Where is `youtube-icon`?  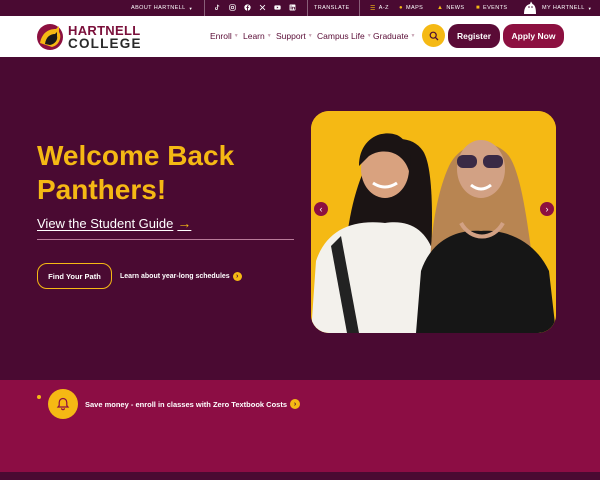
youtube-icon is located at coordinates (277, 7).